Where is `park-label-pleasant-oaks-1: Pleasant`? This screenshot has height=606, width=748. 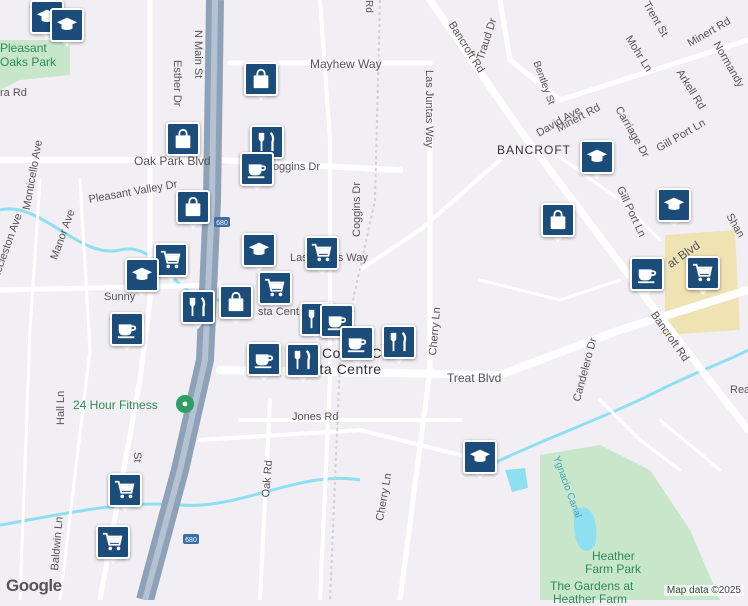
park-label-pleasant-oaks-1: Pleasant is located at coordinates (23, 48).